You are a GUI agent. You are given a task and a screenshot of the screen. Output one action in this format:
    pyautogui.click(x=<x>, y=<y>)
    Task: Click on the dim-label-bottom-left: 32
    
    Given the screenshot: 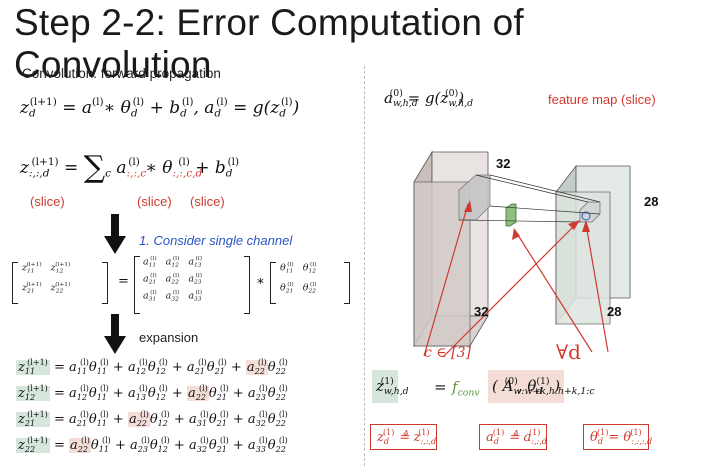 What is the action you would take?
    pyautogui.click(x=481, y=311)
    